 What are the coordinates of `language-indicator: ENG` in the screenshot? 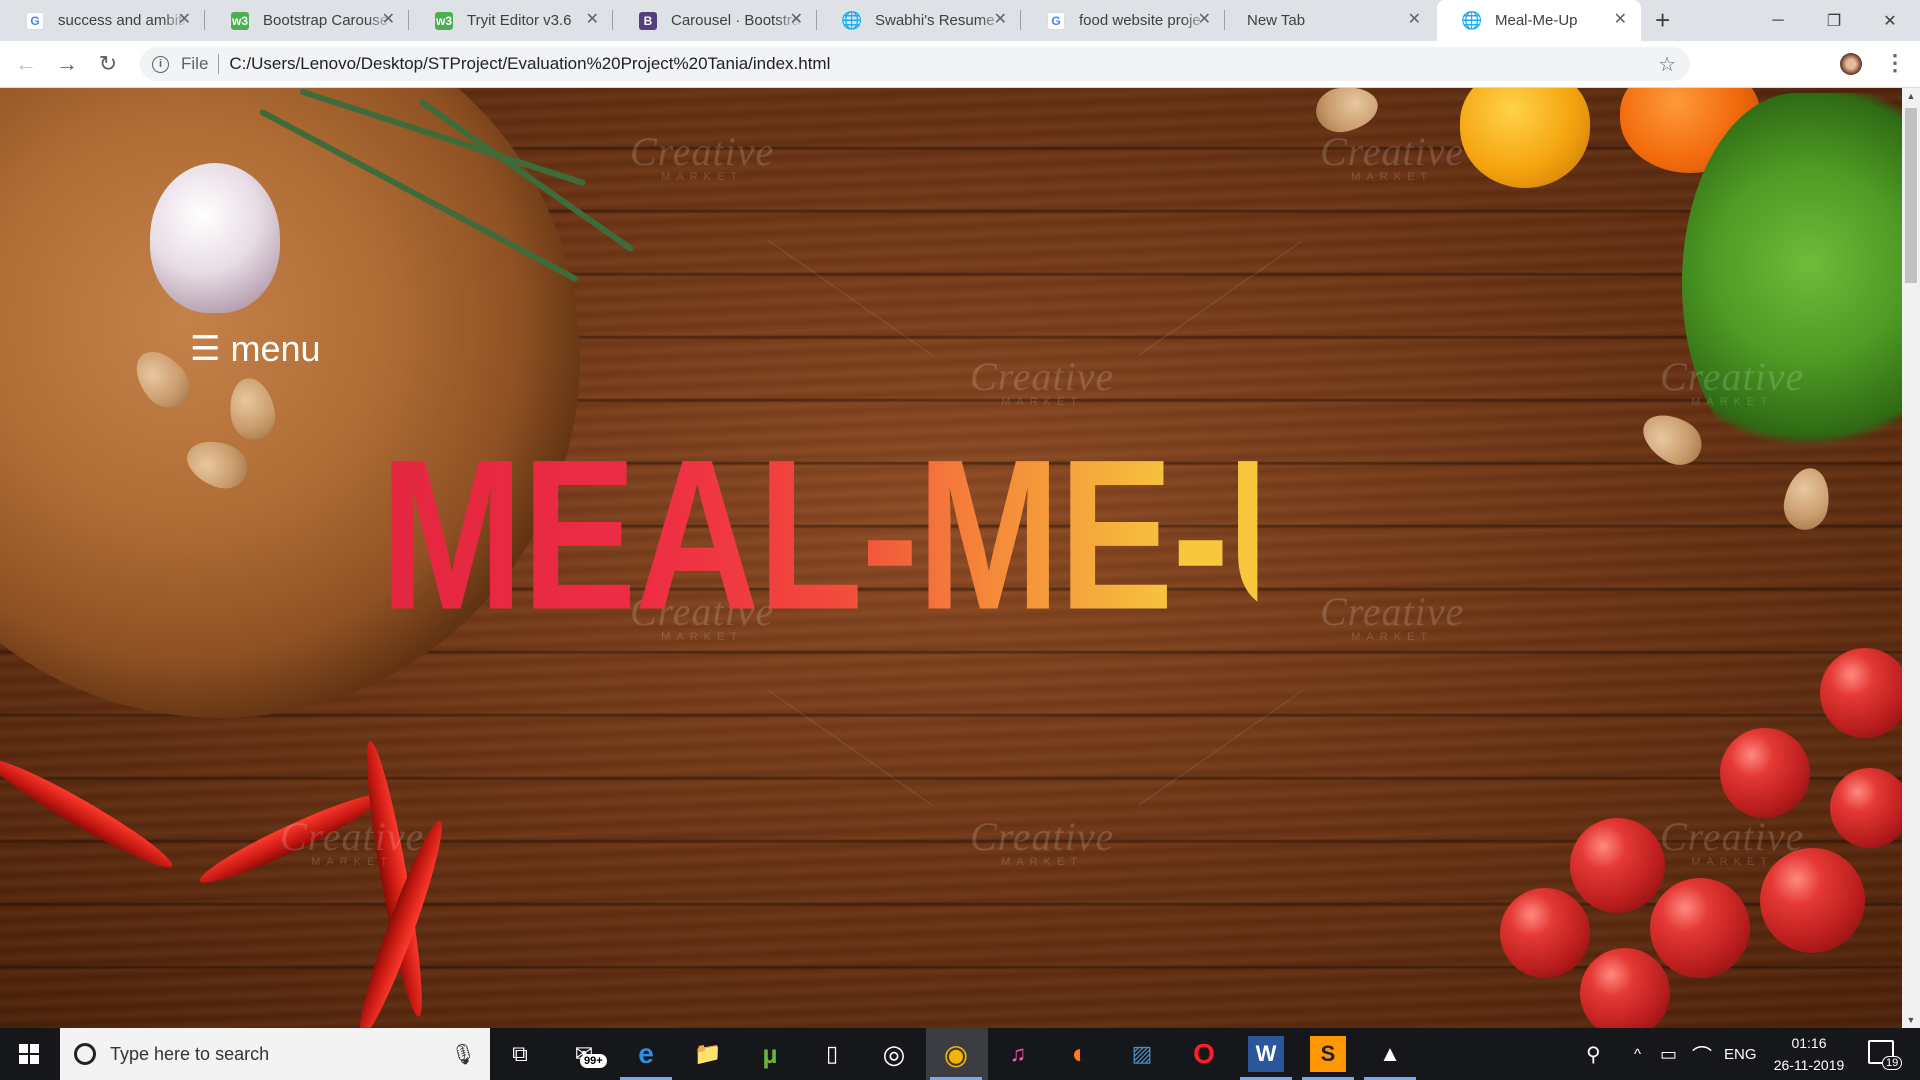 It's located at (1740, 1054).